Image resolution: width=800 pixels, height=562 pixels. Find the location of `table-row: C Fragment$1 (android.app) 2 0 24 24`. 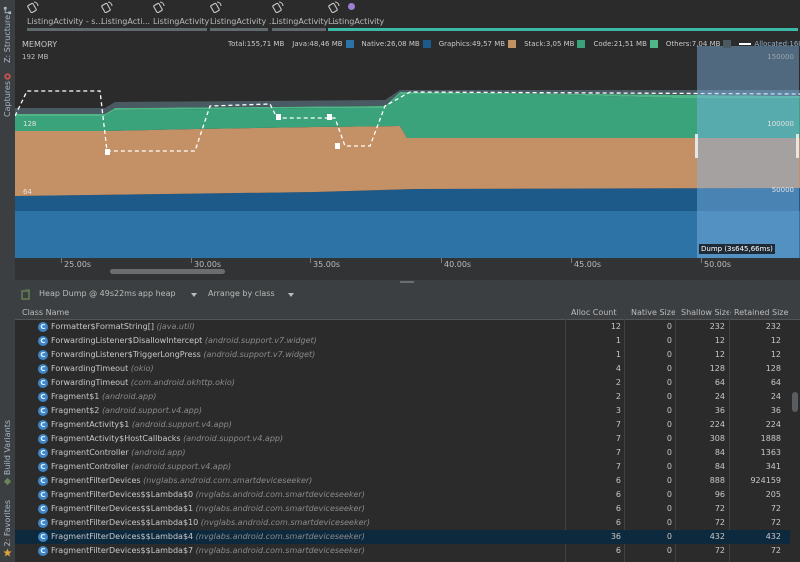

table-row: C Fragment$1 (android.app) 2 0 24 24 is located at coordinates (402, 397).